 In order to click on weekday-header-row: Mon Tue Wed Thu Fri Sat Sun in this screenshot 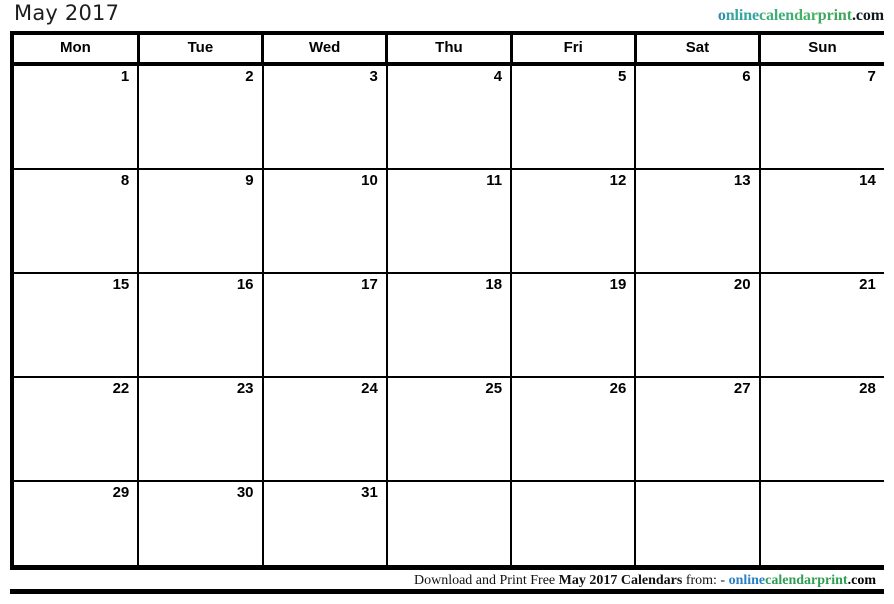, I will do `click(449, 50)`.